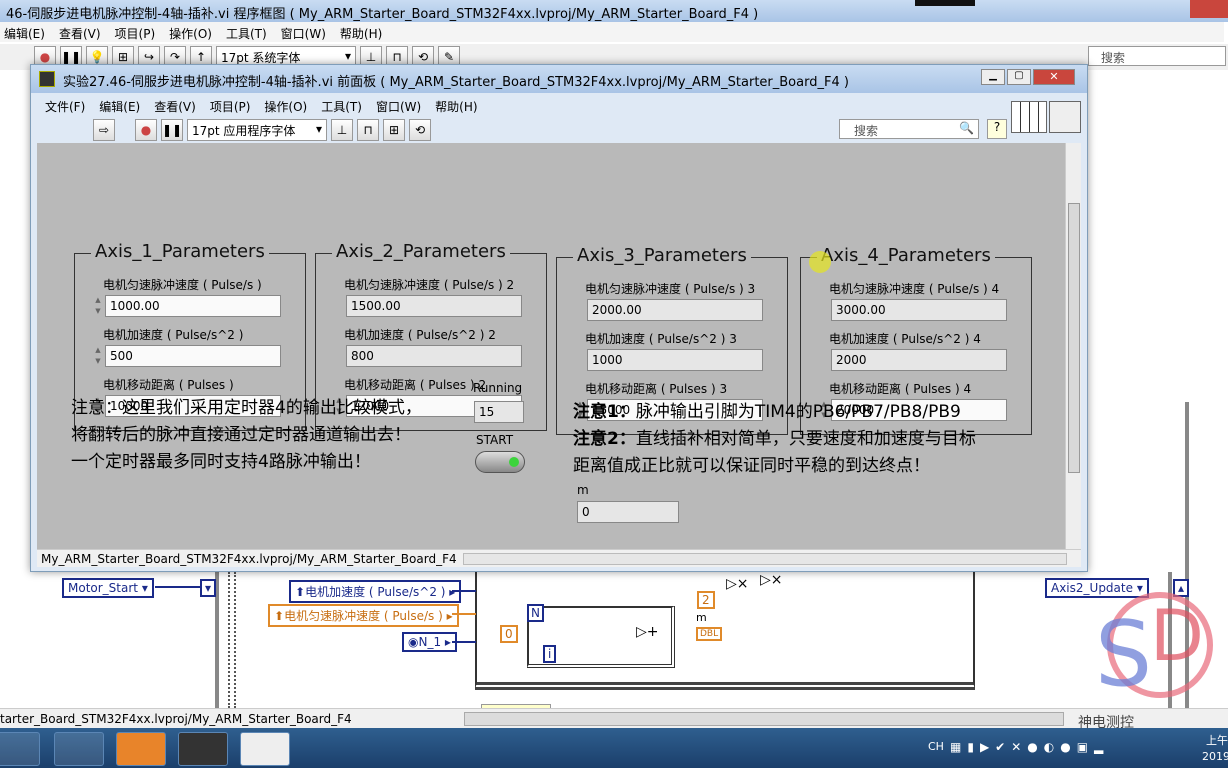 Image resolution: width=1228 pixels, height=768 pixels. What do you see at coordinates (1019, 77) in the screenshot?
I see `maximize-button: ▢` at bounding box center [1019, 77].